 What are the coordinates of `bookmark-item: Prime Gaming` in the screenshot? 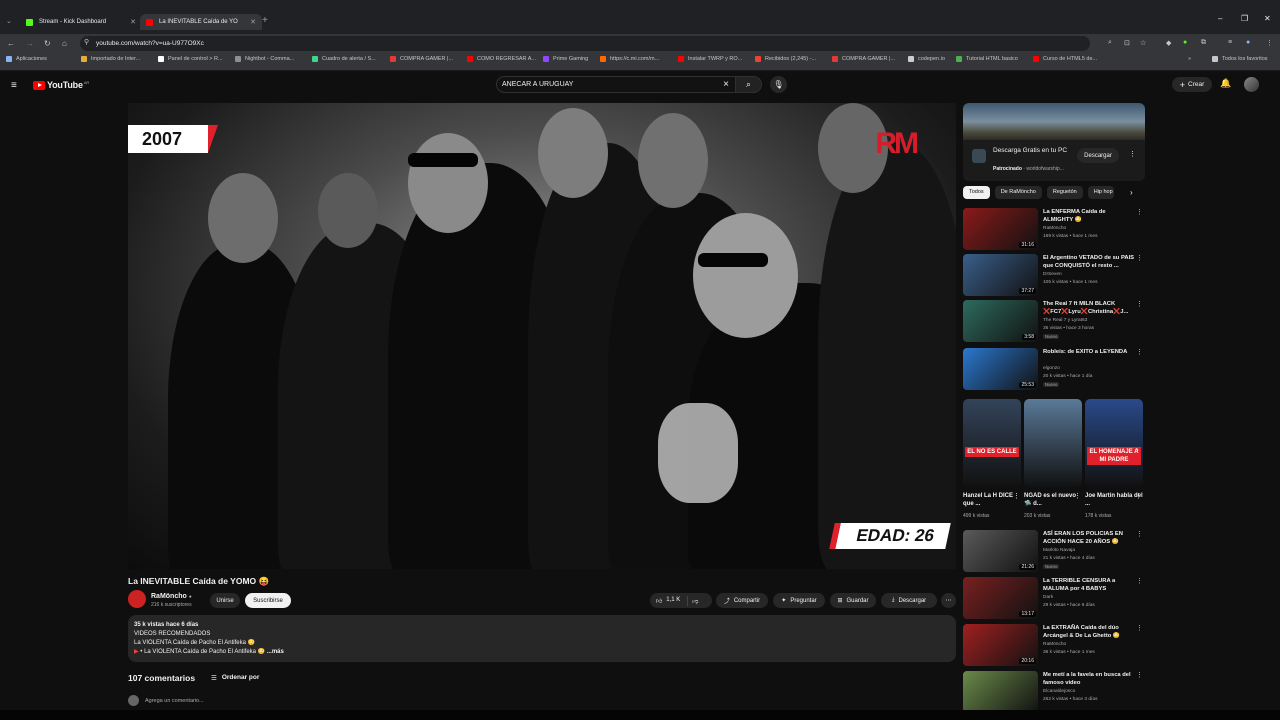 It's located at (565, 59).